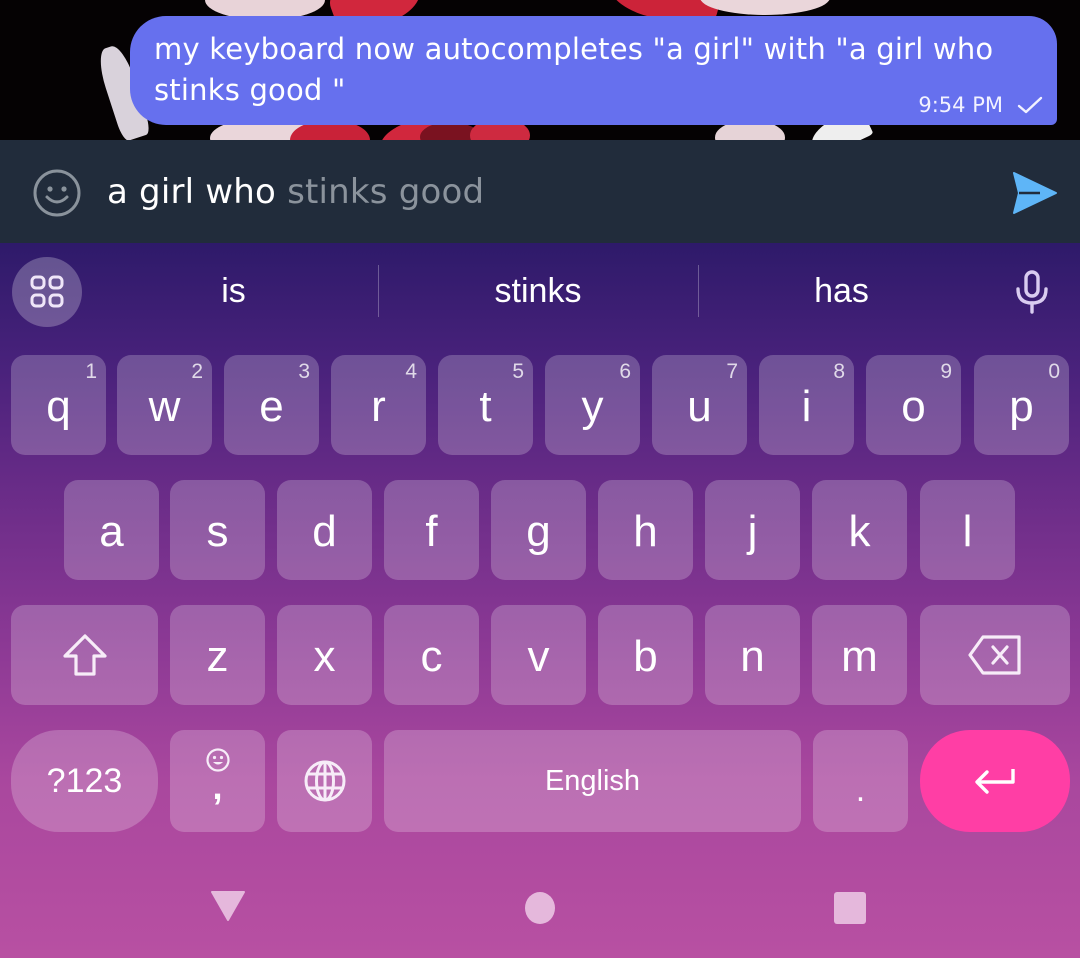 Image resolution: width=1080 pixels, height=958 pixels. I want to click on key-label: e, so click(271, 406).